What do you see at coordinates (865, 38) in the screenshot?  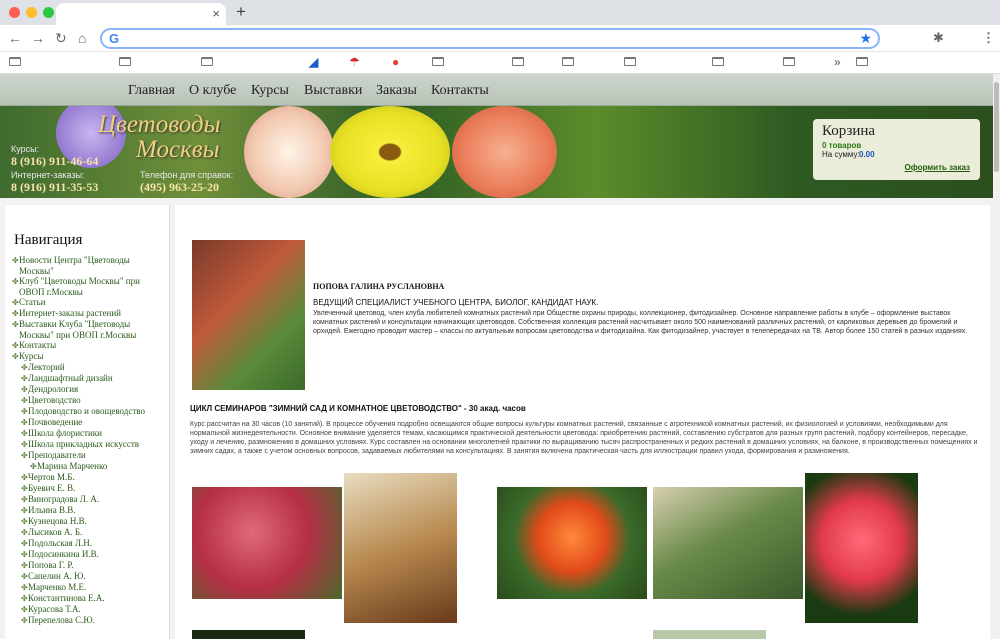 I see `bookmark-star-icon: ★` at bounding box center [865, 38].